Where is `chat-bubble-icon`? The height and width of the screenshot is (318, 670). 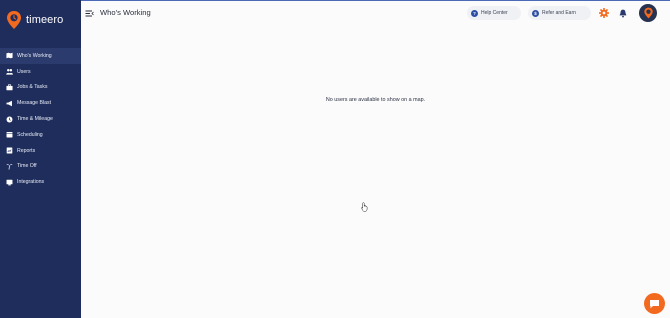
chat-bubble-icon is located at coordinates (654, 303).